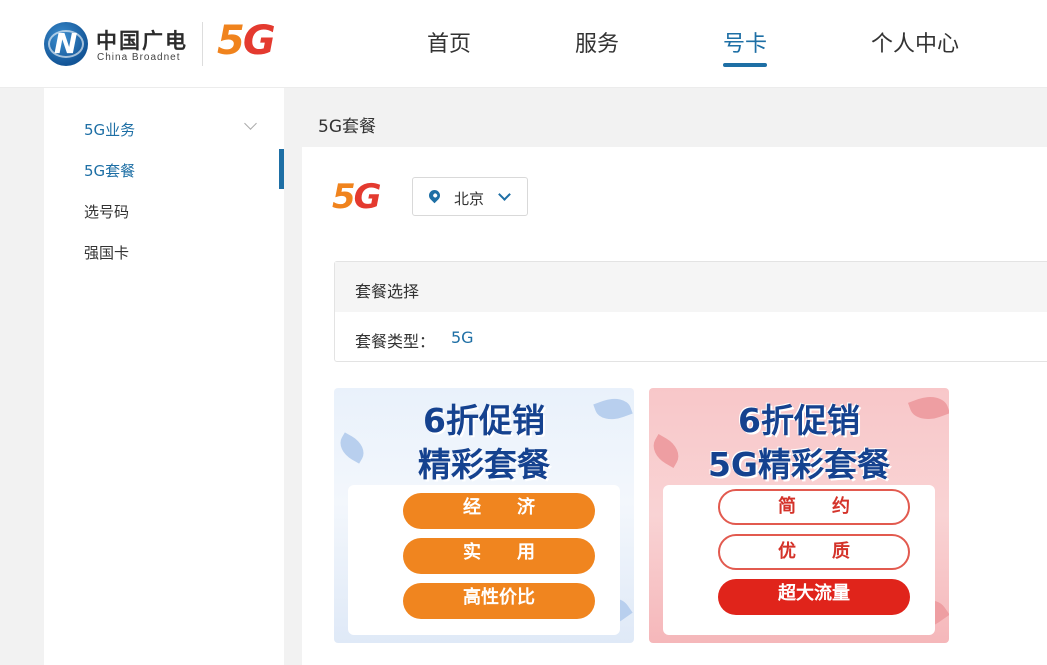  What do you see at coordinates (347, 127) in the screenshot?
I see `page-title: 5G套餐` at bounding box center [347, 127].